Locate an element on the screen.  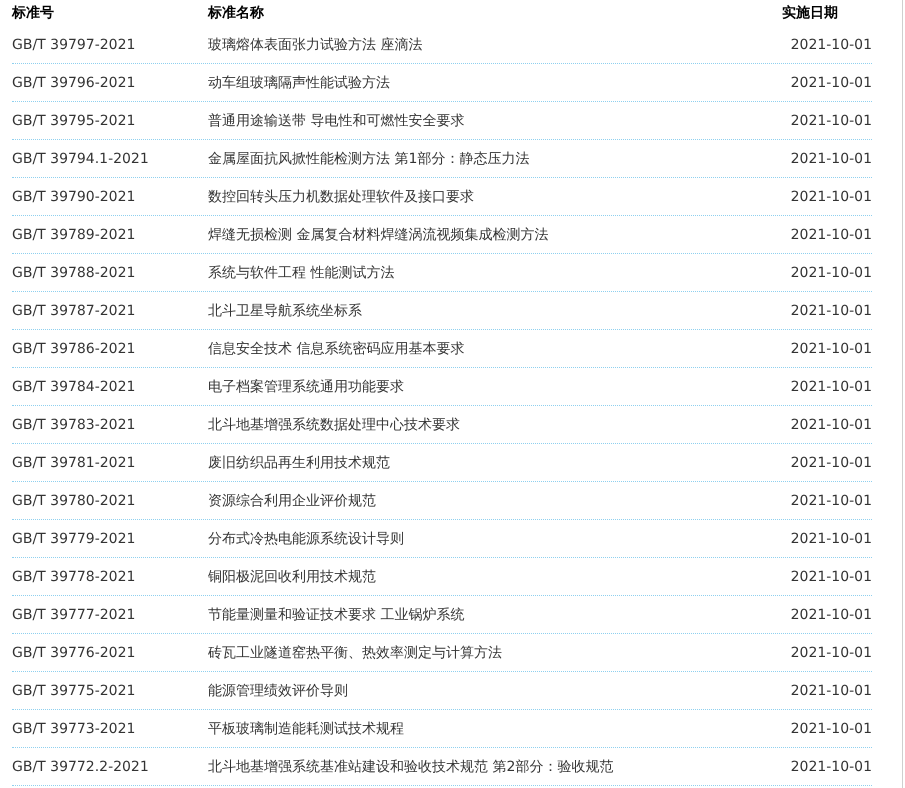
table-cell: 北斗地基增强系统基准站建设和验收技术规范 第2部分：验收规范 is located at coordinates (411, 767).